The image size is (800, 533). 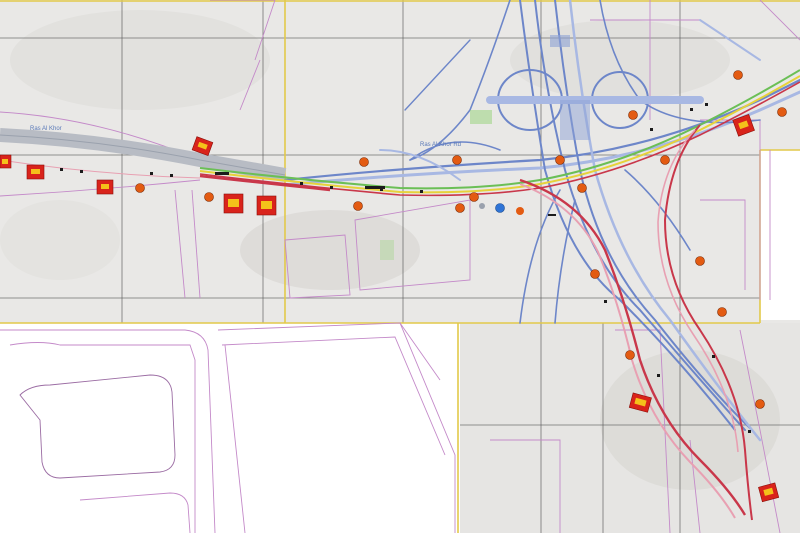 What do you see at coordinates (440, 145) in the screenshot?
I see `road-label-mid: Ras Al Khor Rd` at bounding box center [440, 145].